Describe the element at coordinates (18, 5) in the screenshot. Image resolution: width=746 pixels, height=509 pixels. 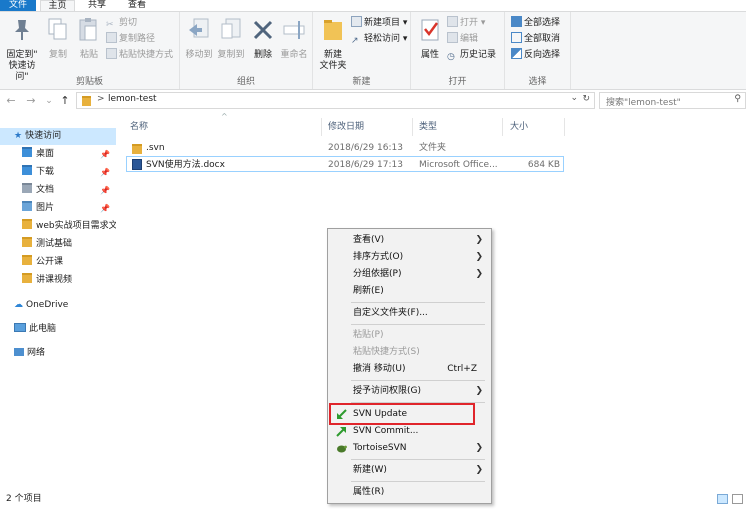
I see `tab-file: 文件` at that location.